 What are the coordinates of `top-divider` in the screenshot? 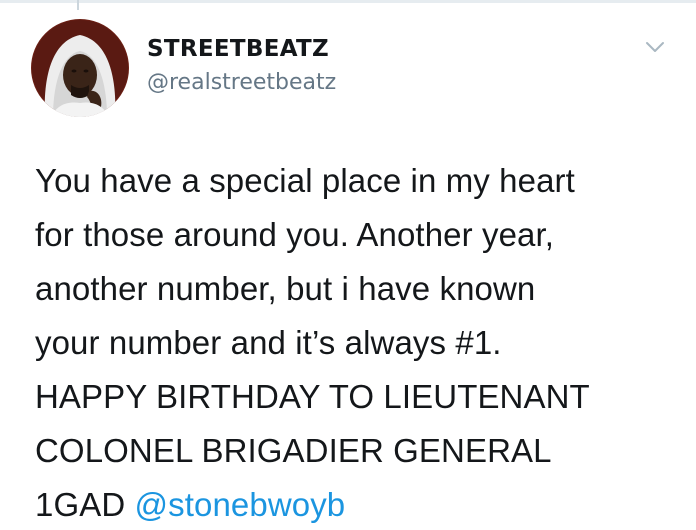 It's located at (348, 1).